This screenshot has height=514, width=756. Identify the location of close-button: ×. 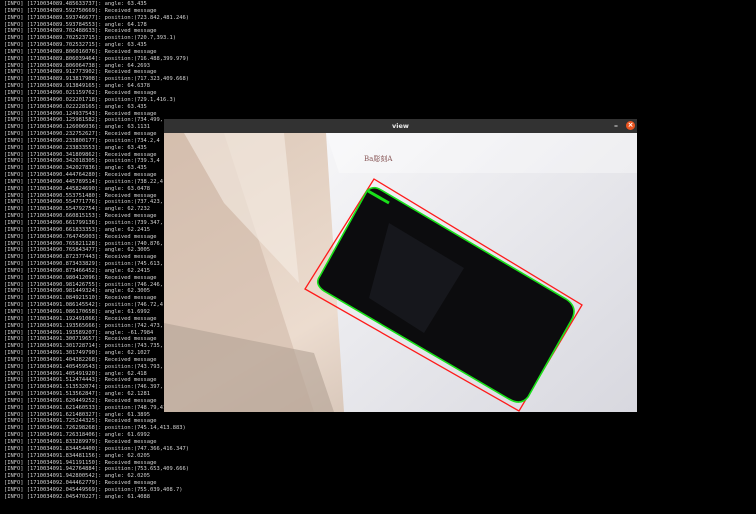
(630, 125).